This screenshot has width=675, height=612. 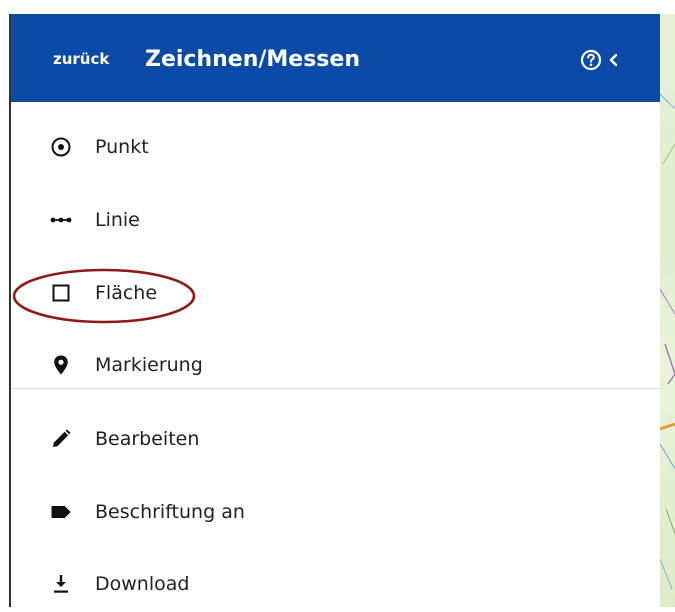 What do you see at coordinates (61, 220) in the screenshot?
I see `line-dots-icon` at bounding box center [61, 220].